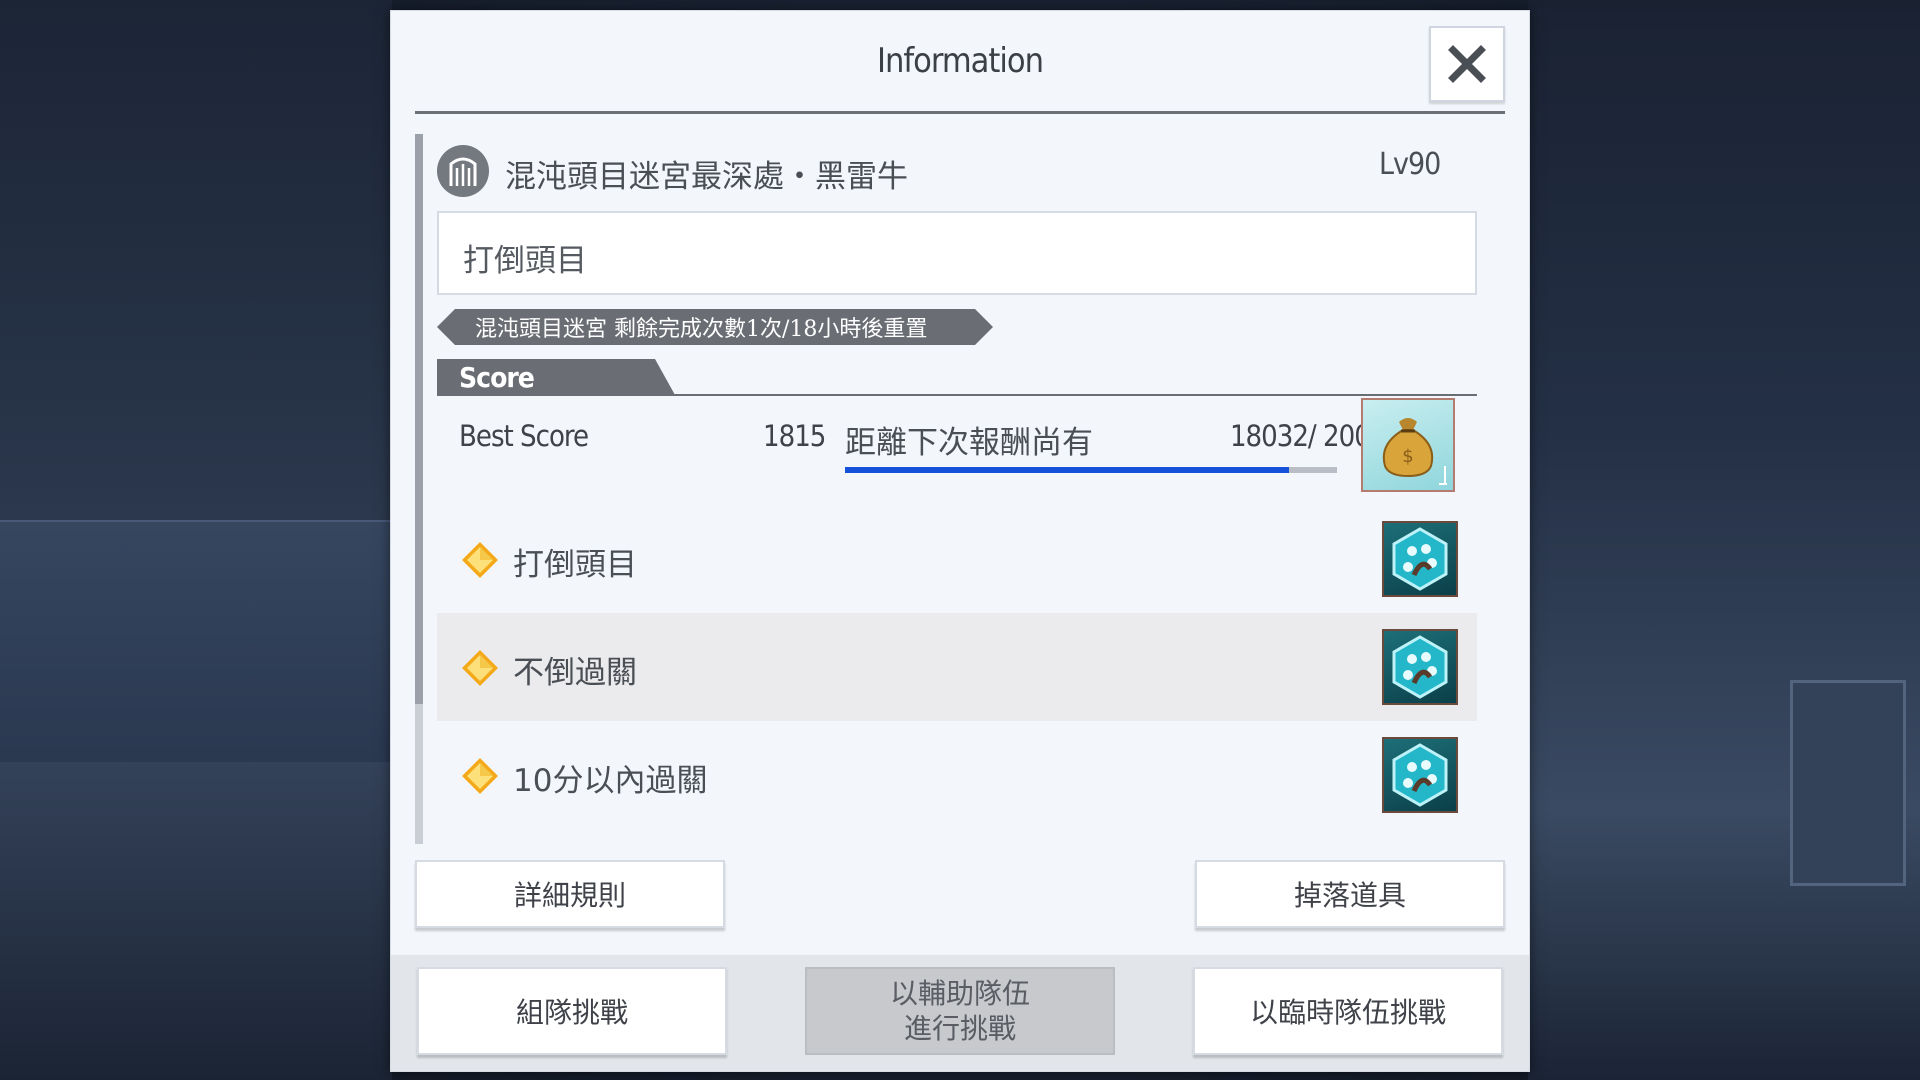 The height and width of the screenshot is (1080, 1920). Describe the element at coordinates (959, 1028) in the screenshot. I see `support-party-line2: 進行挑戰` at that location.